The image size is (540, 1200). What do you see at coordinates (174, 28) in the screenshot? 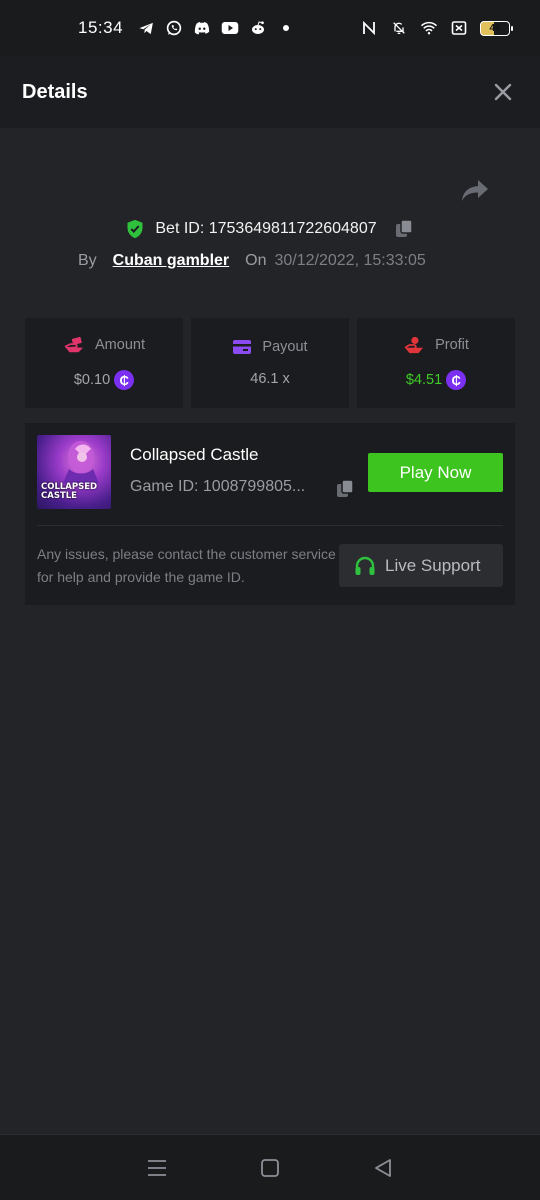
I see `whatsapp-icon` at bounding box center [174, 28].